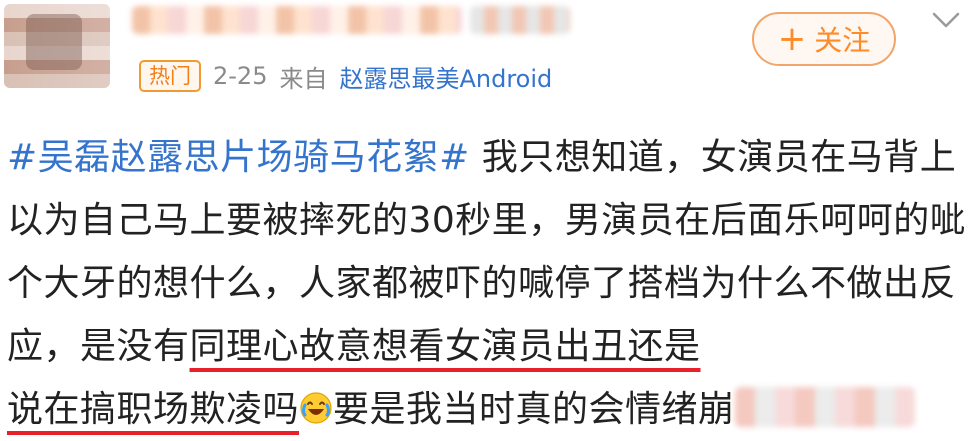  Describe the element at coordinates (520, 20) in the screenshot. I see `username-badges-blurred` at that location.